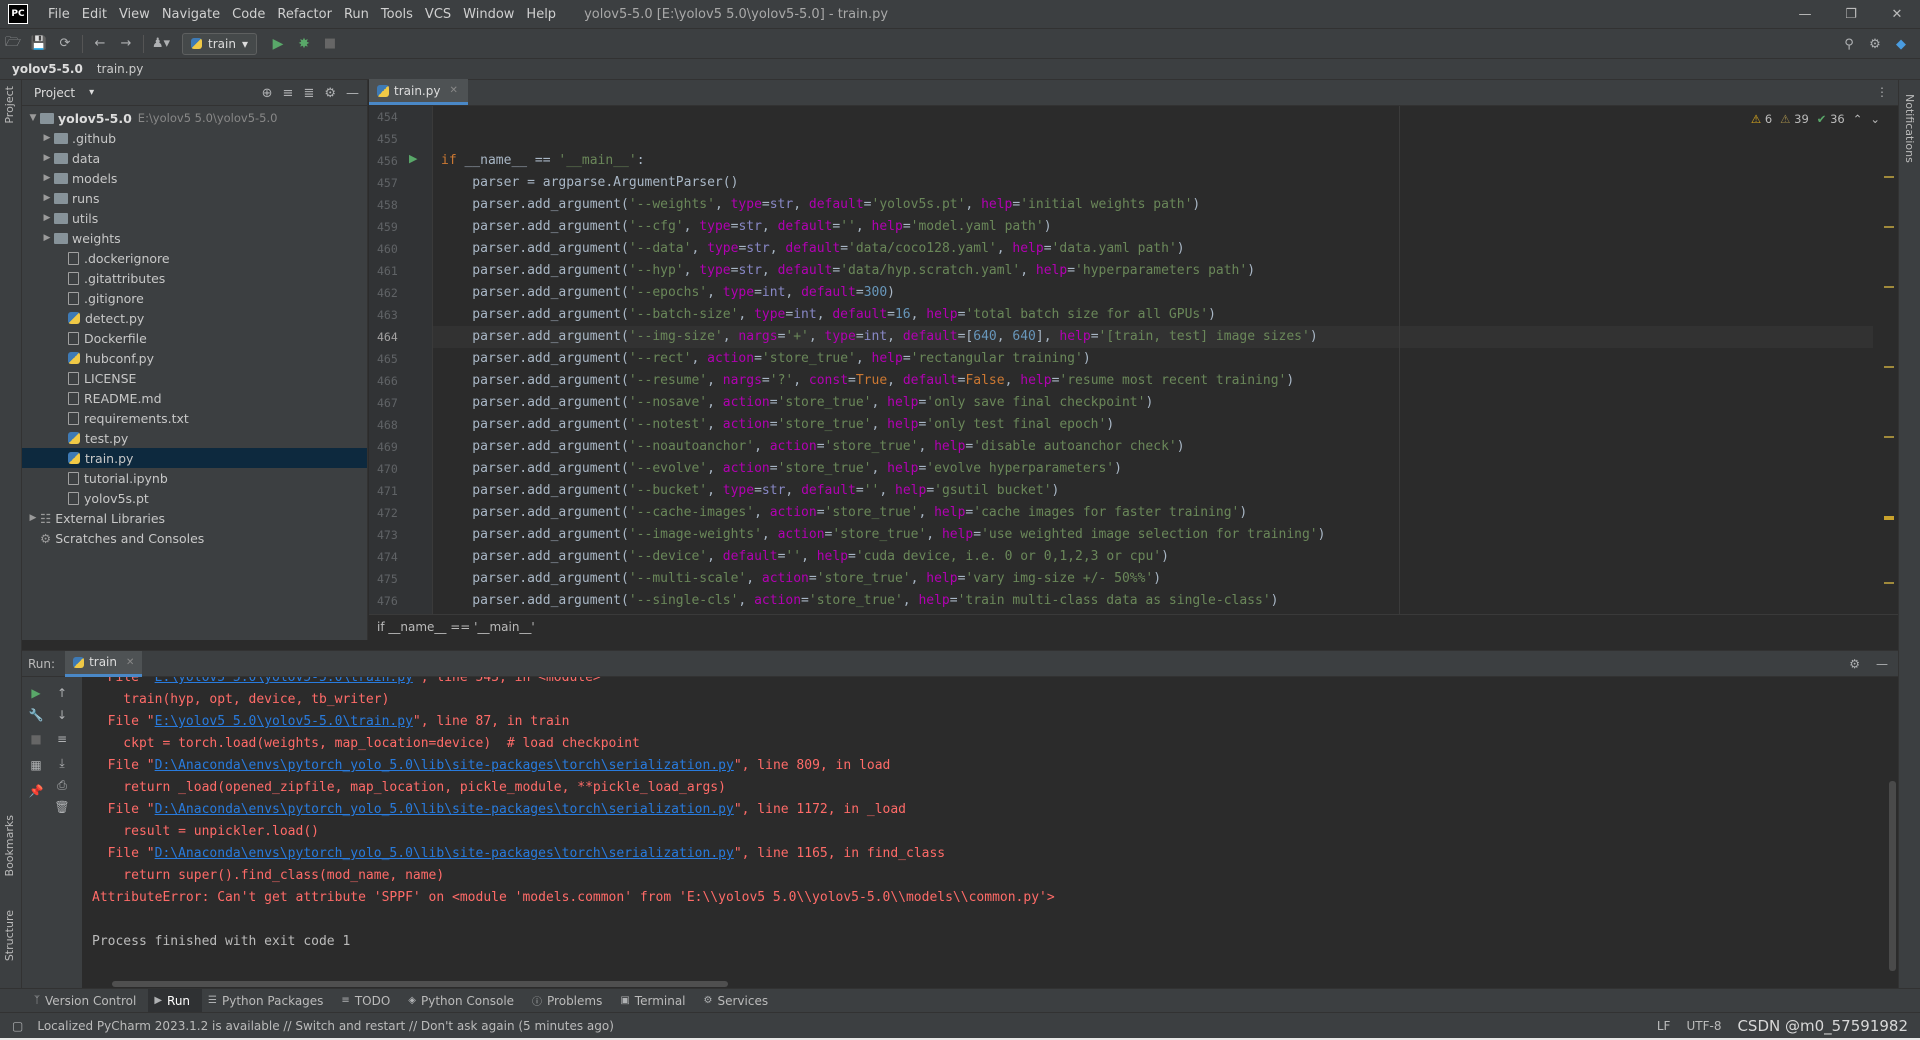 This screenshot has width=1920, height=1040. I want to click on tree-file: hubconf.py, so click(194, 358).